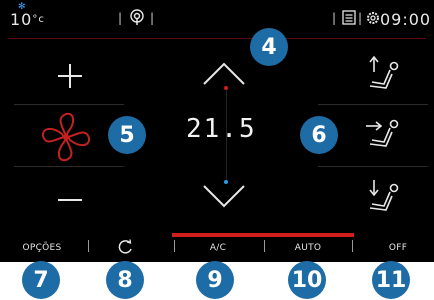  Describe the element at coordinates (307, 280) in the screenshot. I see `callout-badge: 10` at that location.